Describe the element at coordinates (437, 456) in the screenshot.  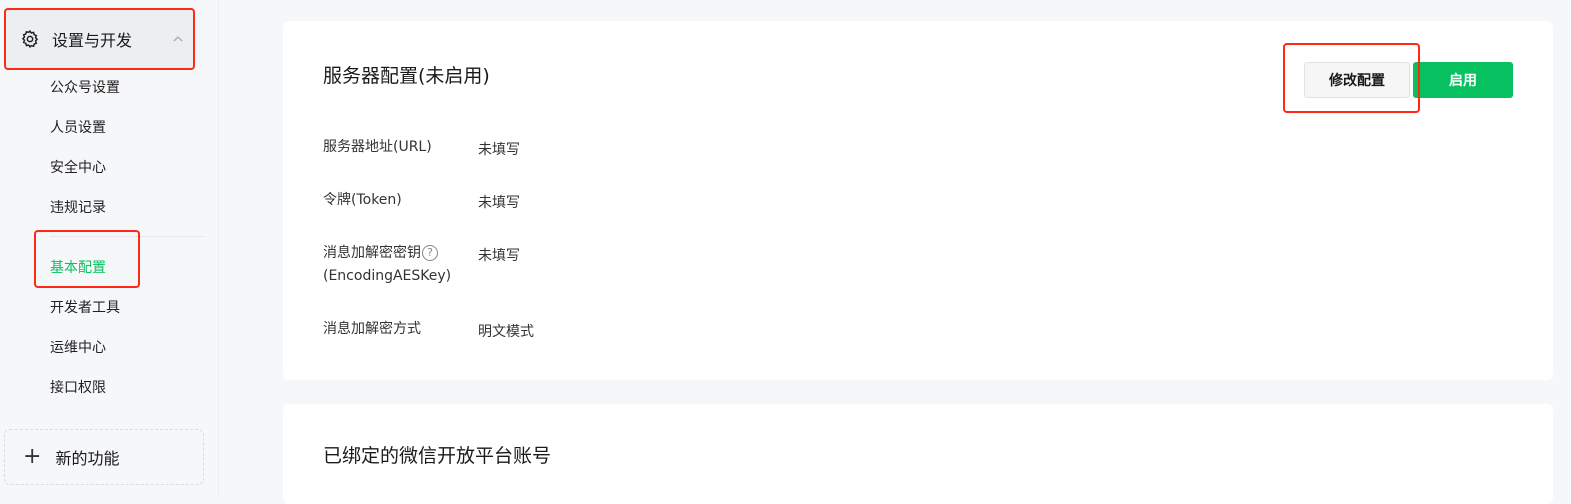
I see `bound-accounts-title: 已绑定的微信开放平台账号` at that location.